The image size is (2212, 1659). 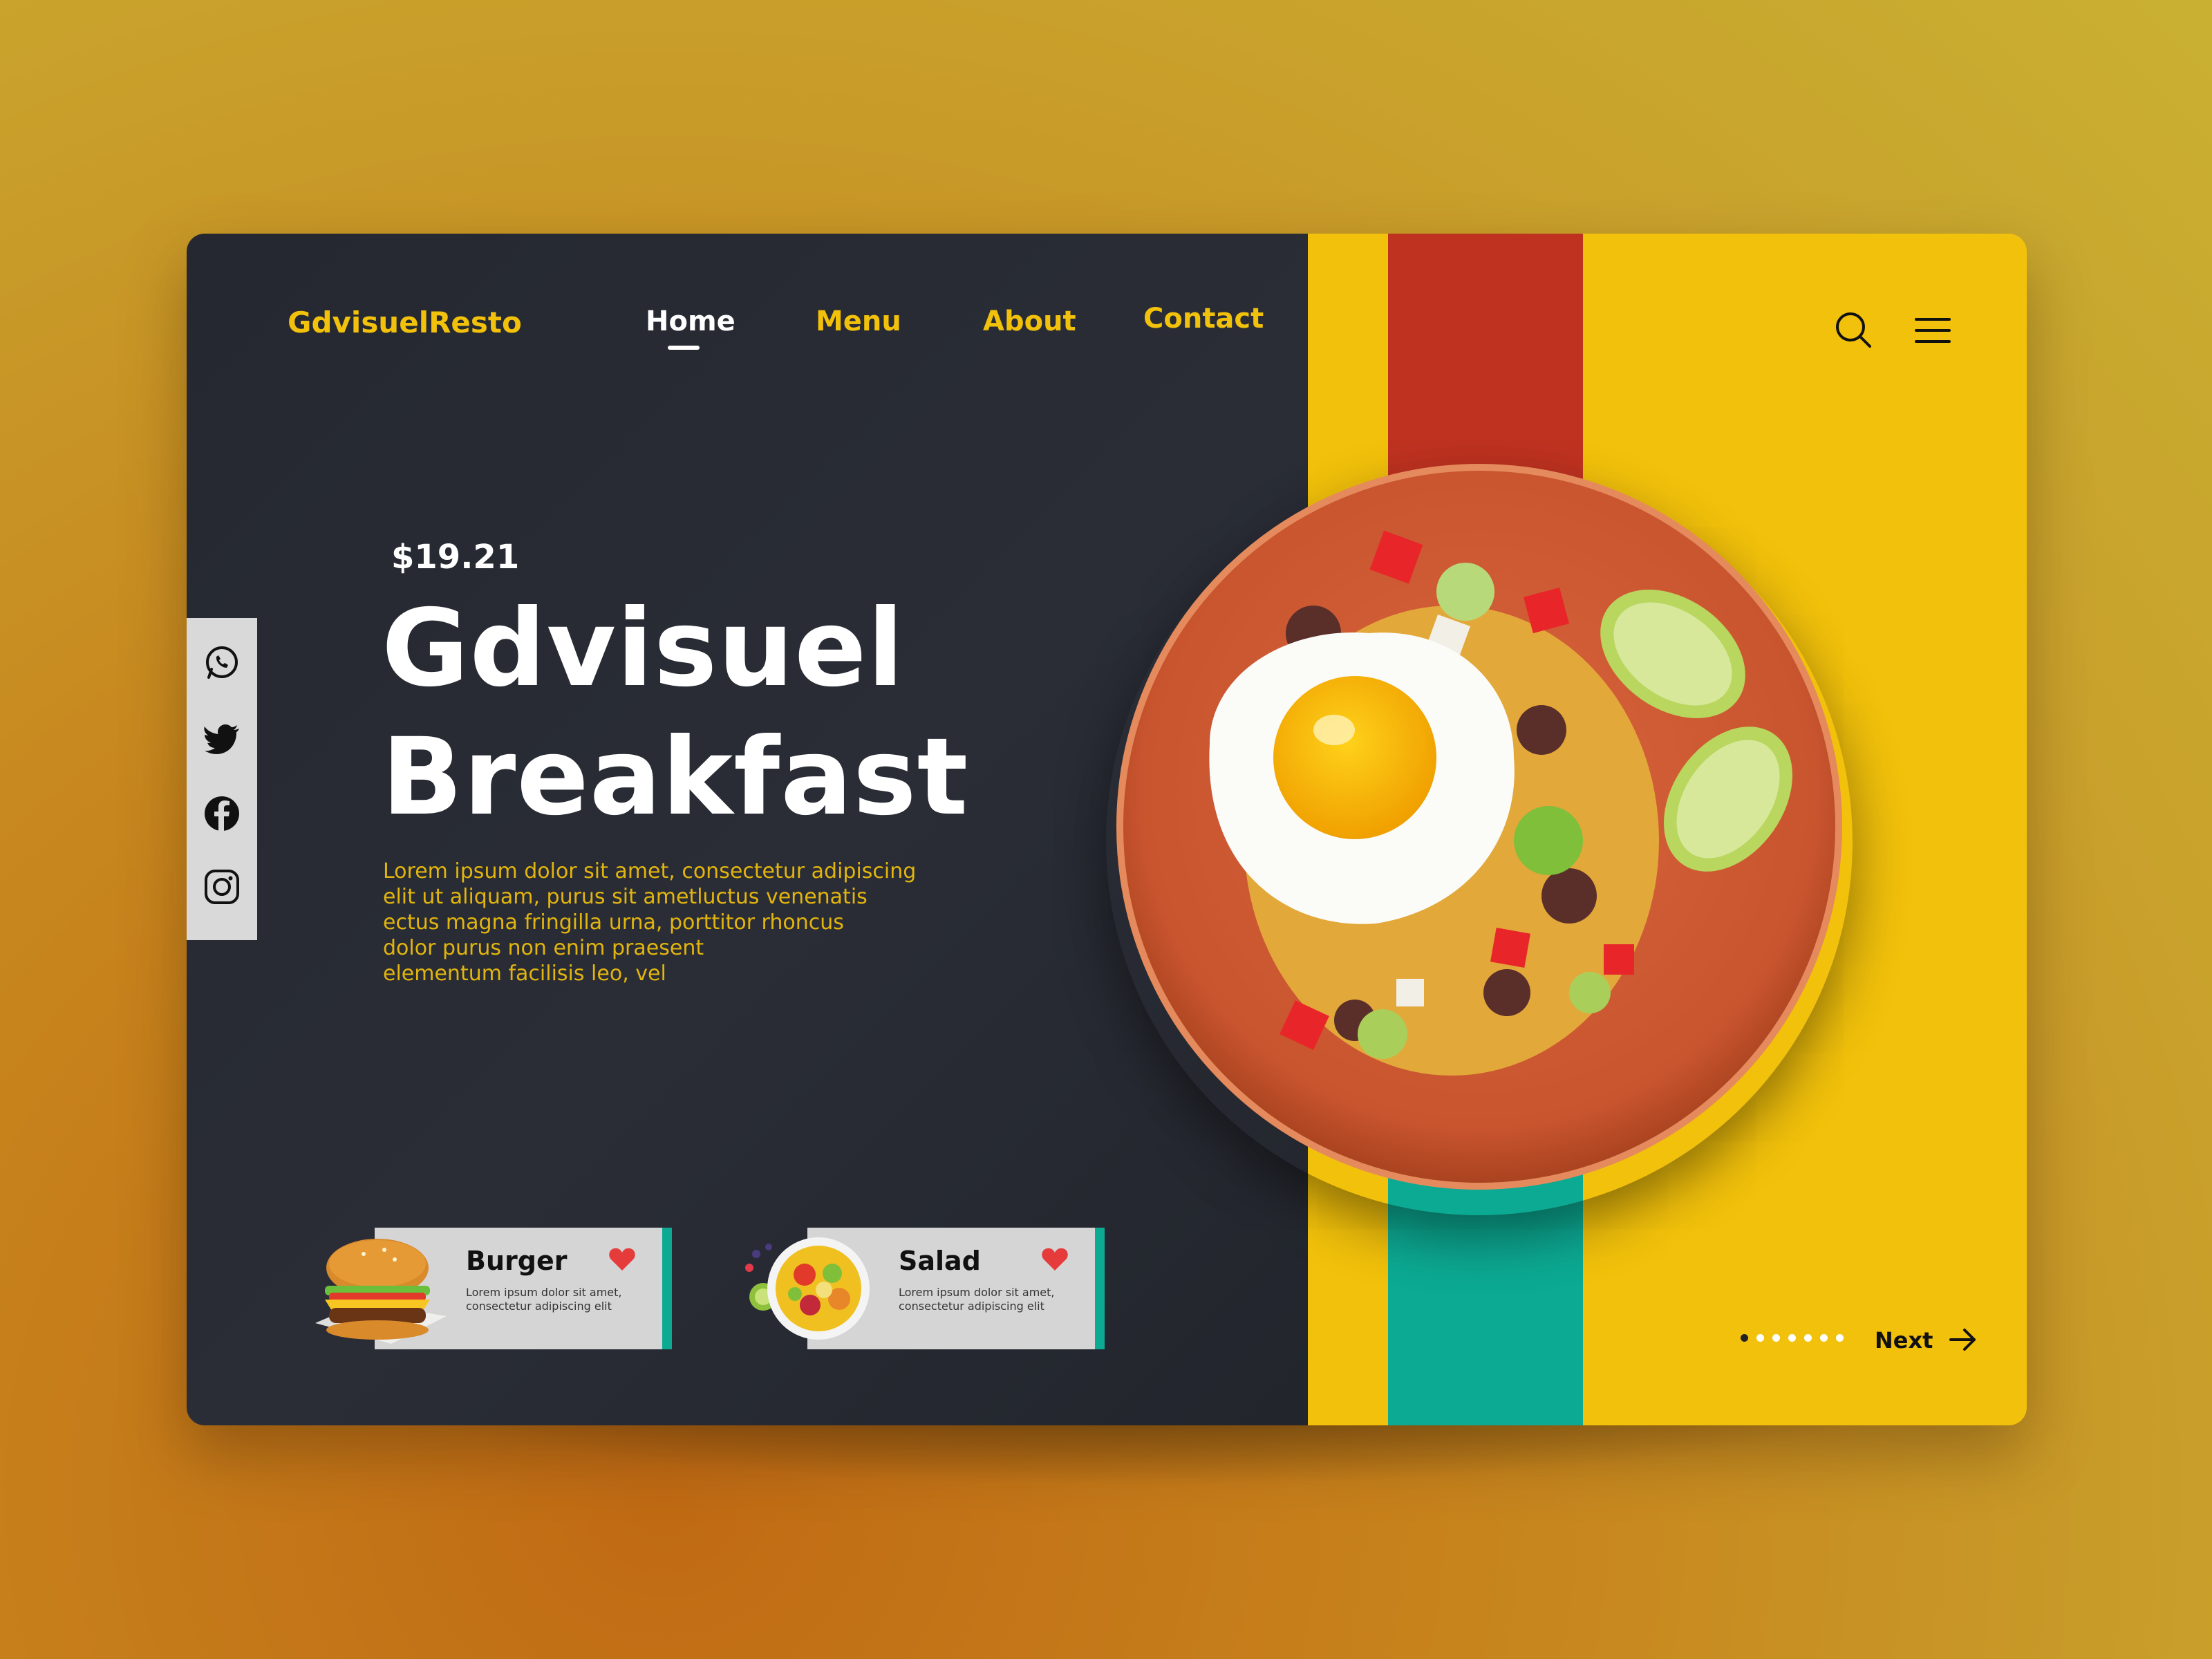 I want to click on hero-title-line2: Breakfast, so click(x=675, y=777).